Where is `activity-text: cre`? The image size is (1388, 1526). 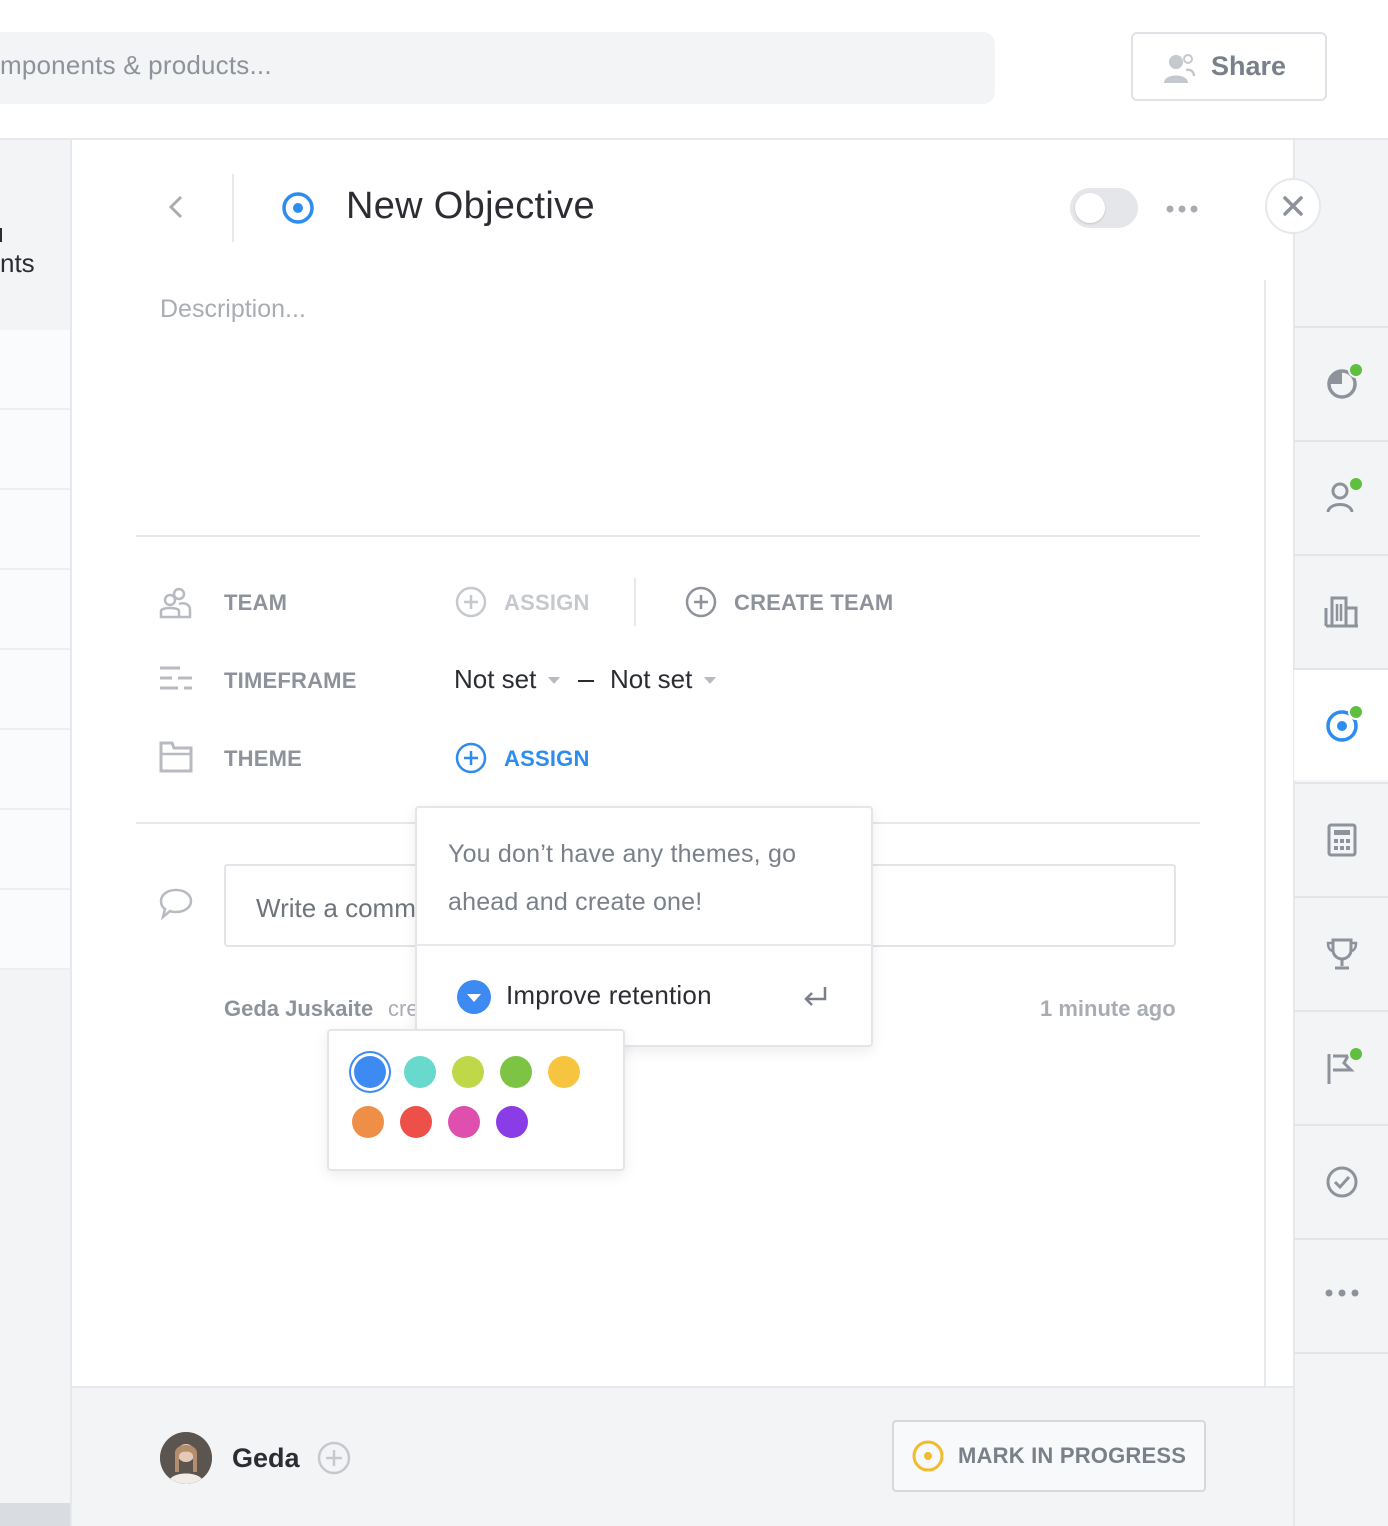 activity-text: cre is located at coordinates (403, 1008).